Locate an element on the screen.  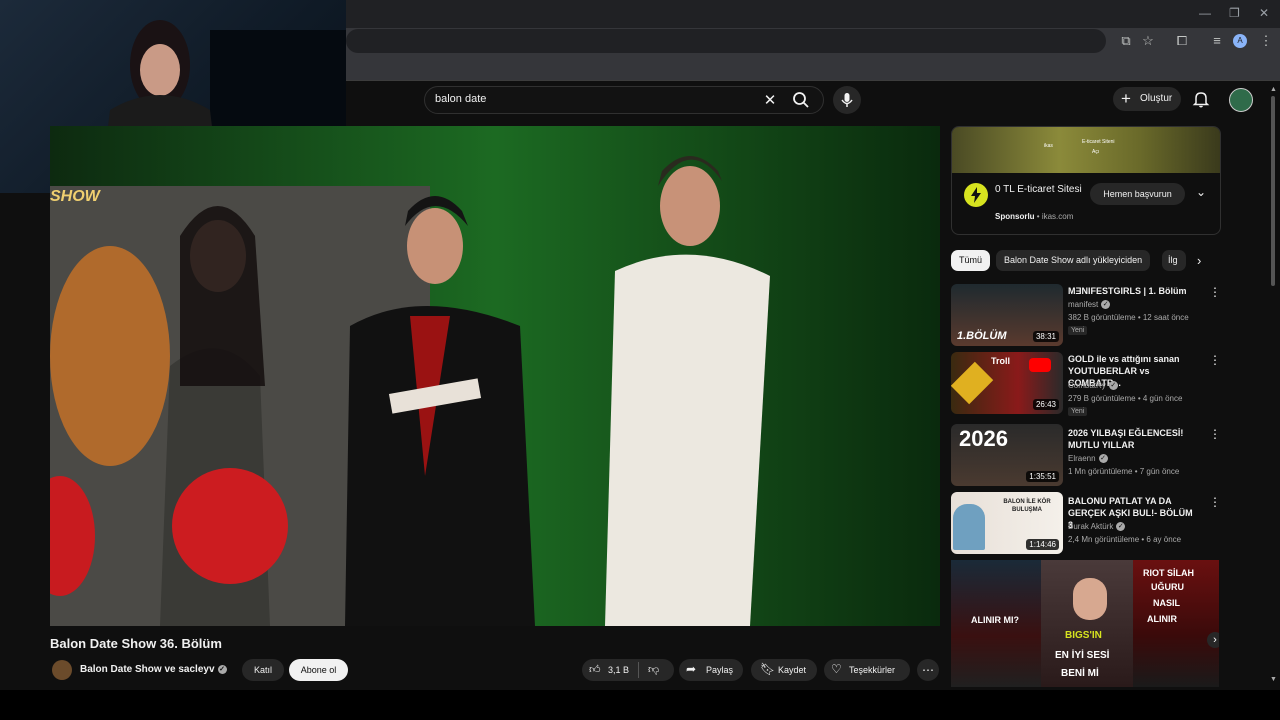
video-title: Balon Date Show 36. Bölüm is located at coordinates (136, 643).